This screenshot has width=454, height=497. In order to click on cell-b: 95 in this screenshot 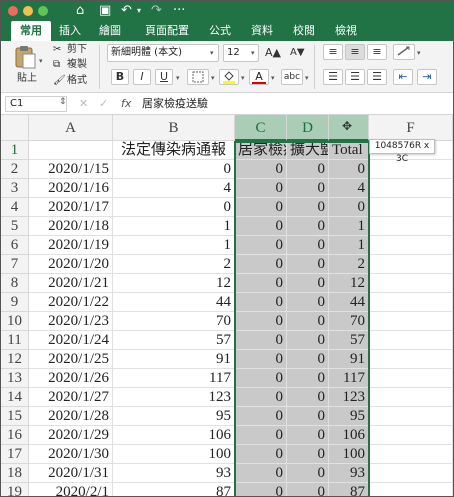, I will do `click(174, 416)`.